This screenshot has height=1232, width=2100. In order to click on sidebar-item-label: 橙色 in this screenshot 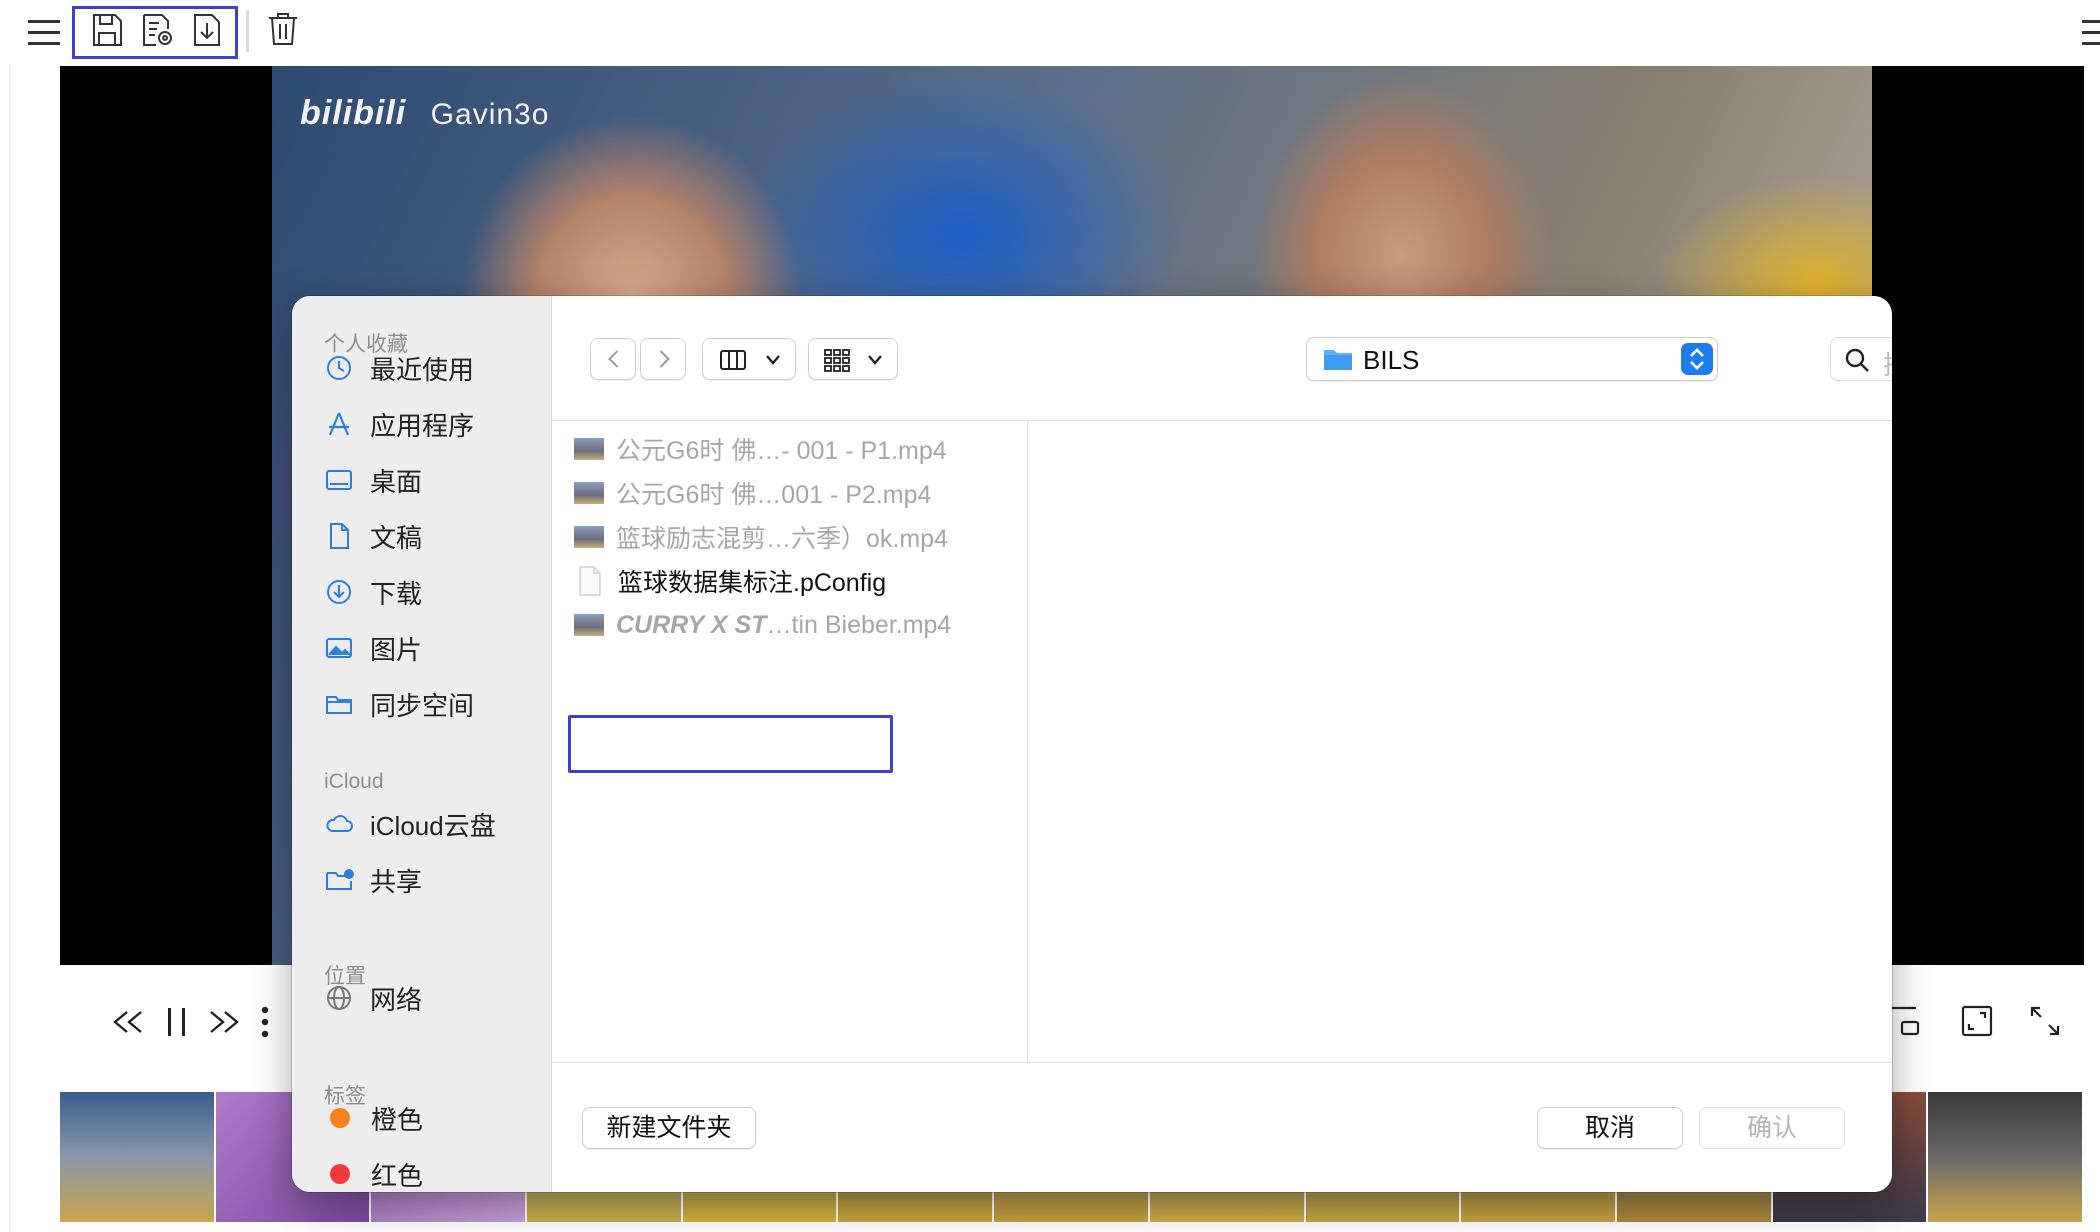, I will do `click(397, 1119)`.